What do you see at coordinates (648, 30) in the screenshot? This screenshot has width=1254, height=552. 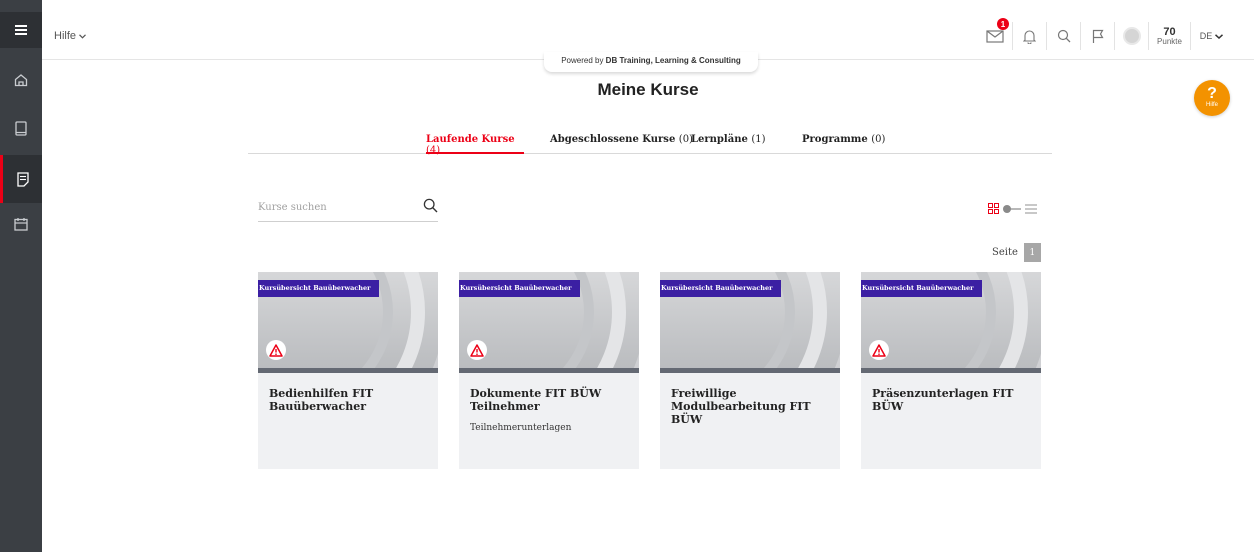 I see `topbar: Hilfe 1 70 Punkte DE` at bounding box center [648, 30].